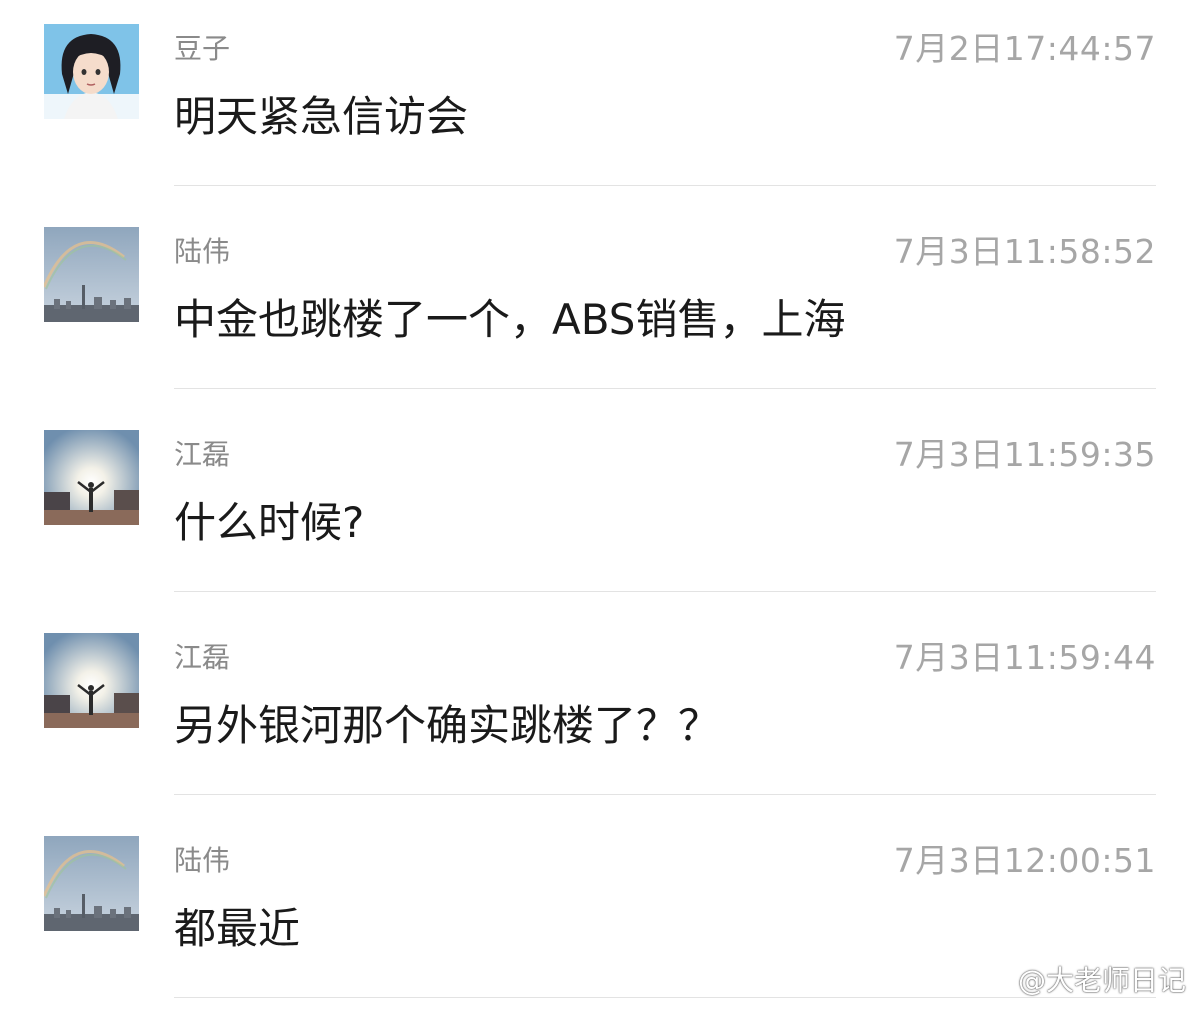  I want to click on message-timestamp: 7月3日11:59:35, so click(1024, 454).